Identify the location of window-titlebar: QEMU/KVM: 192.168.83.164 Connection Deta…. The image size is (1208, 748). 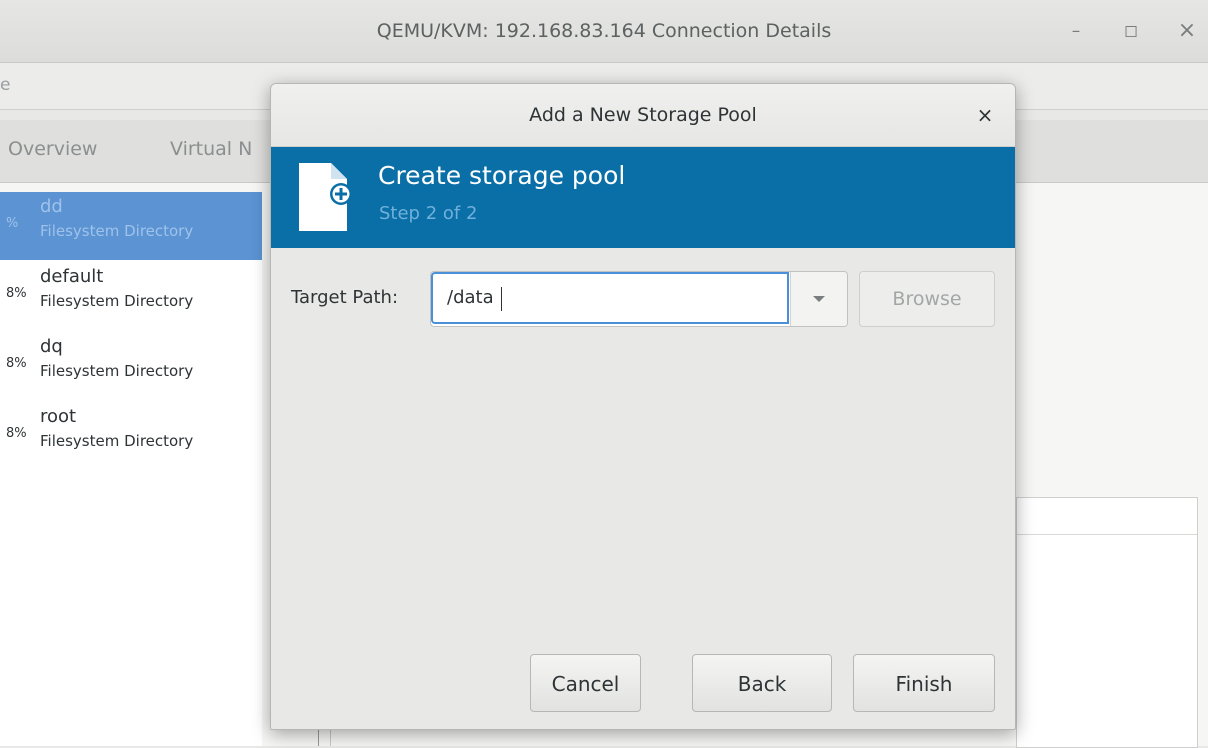
(604, 31).